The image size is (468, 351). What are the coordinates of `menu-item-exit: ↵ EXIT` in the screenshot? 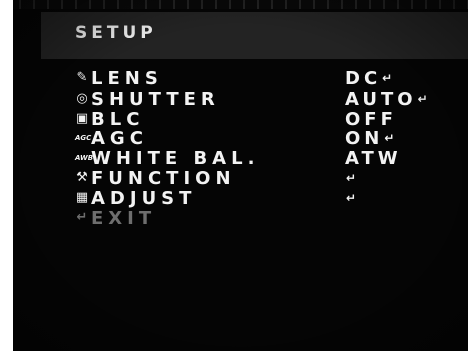 It's located at (116, 218).